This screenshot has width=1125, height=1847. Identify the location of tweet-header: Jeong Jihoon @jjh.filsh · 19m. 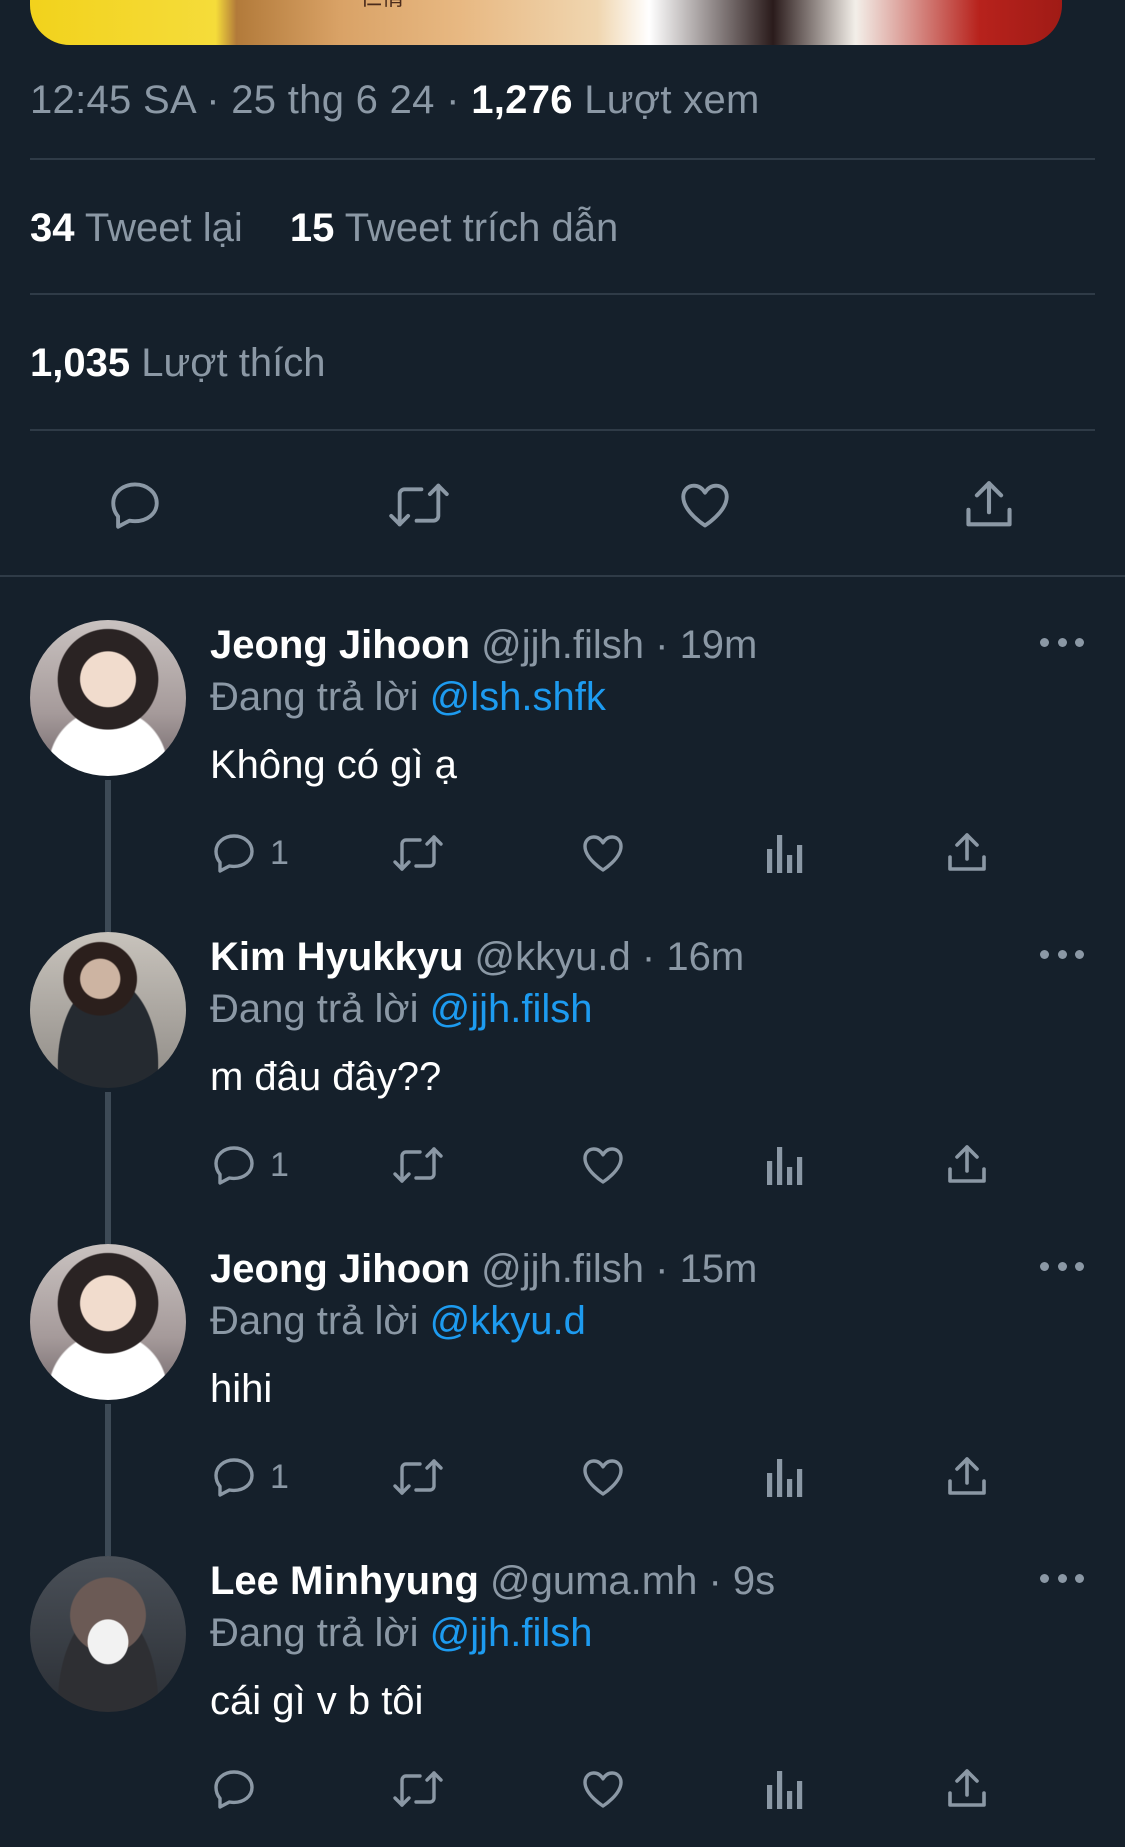
(483, 645).